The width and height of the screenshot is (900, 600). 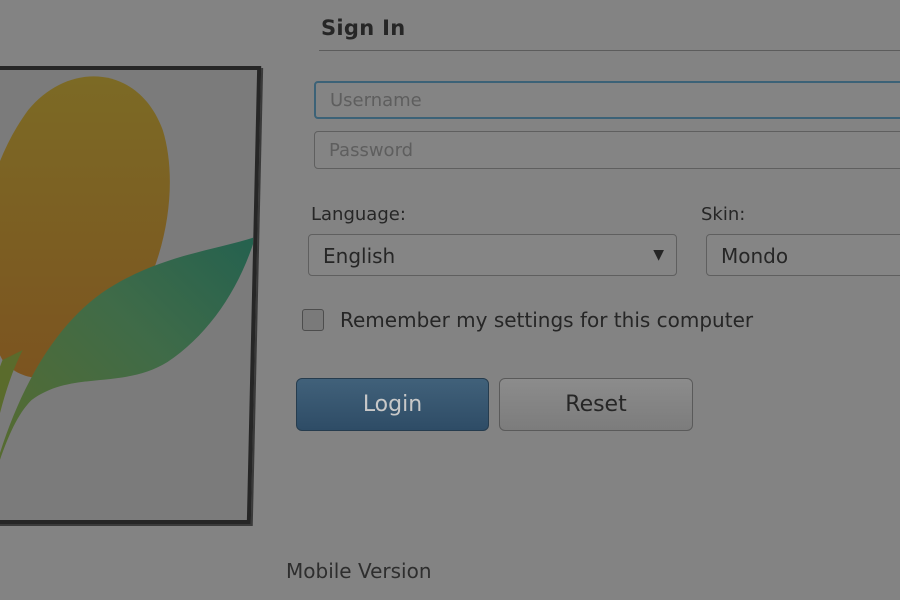 What do you see at coordinates (358, 214) in the screenshot?
I see `language-label: Language:` at bounding box center [358, 214].